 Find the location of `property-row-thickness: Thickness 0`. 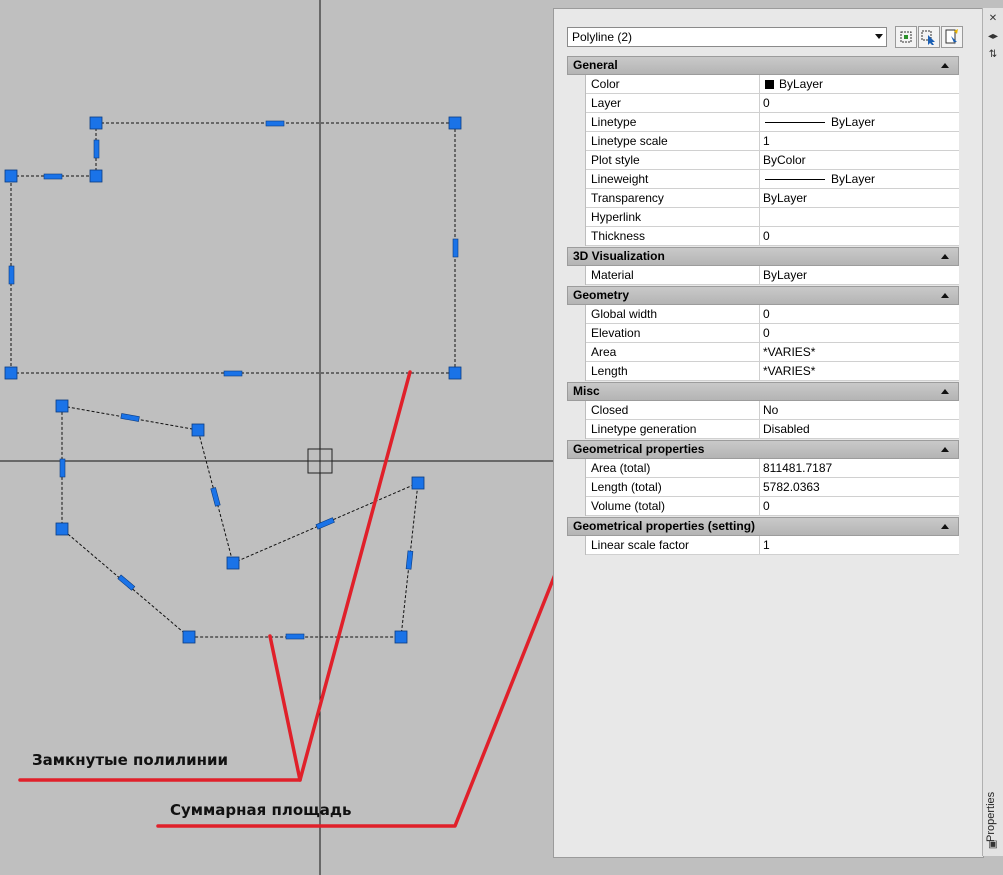

property-row-thickness: Thickness 0 is located at coordinates (763, 236).